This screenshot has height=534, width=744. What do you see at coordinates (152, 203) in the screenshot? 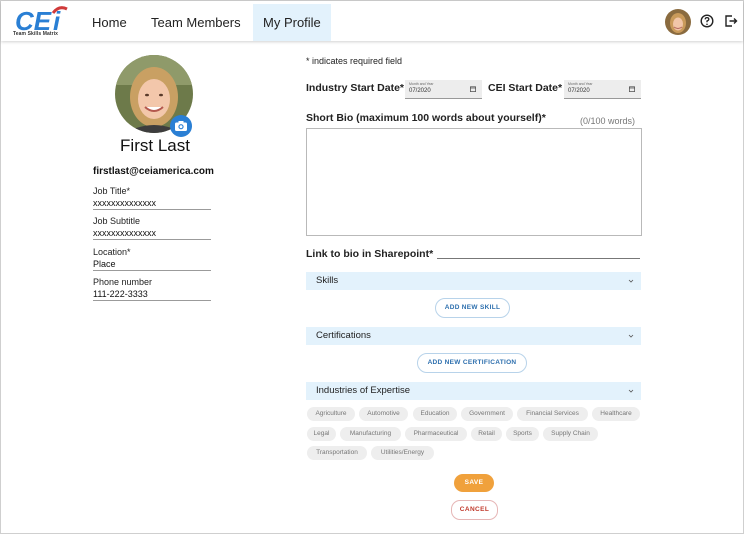
I see `job-title-value: xxxxxxxxxxxxxx` at bounding box center [152, 203].